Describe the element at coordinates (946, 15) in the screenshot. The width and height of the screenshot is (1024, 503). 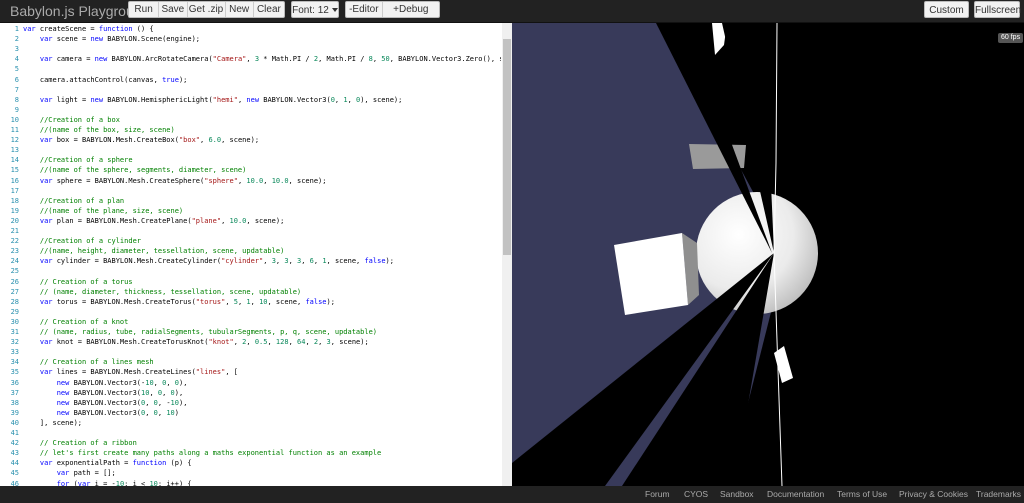
I see `custom-dropdown: Custom` at that location.